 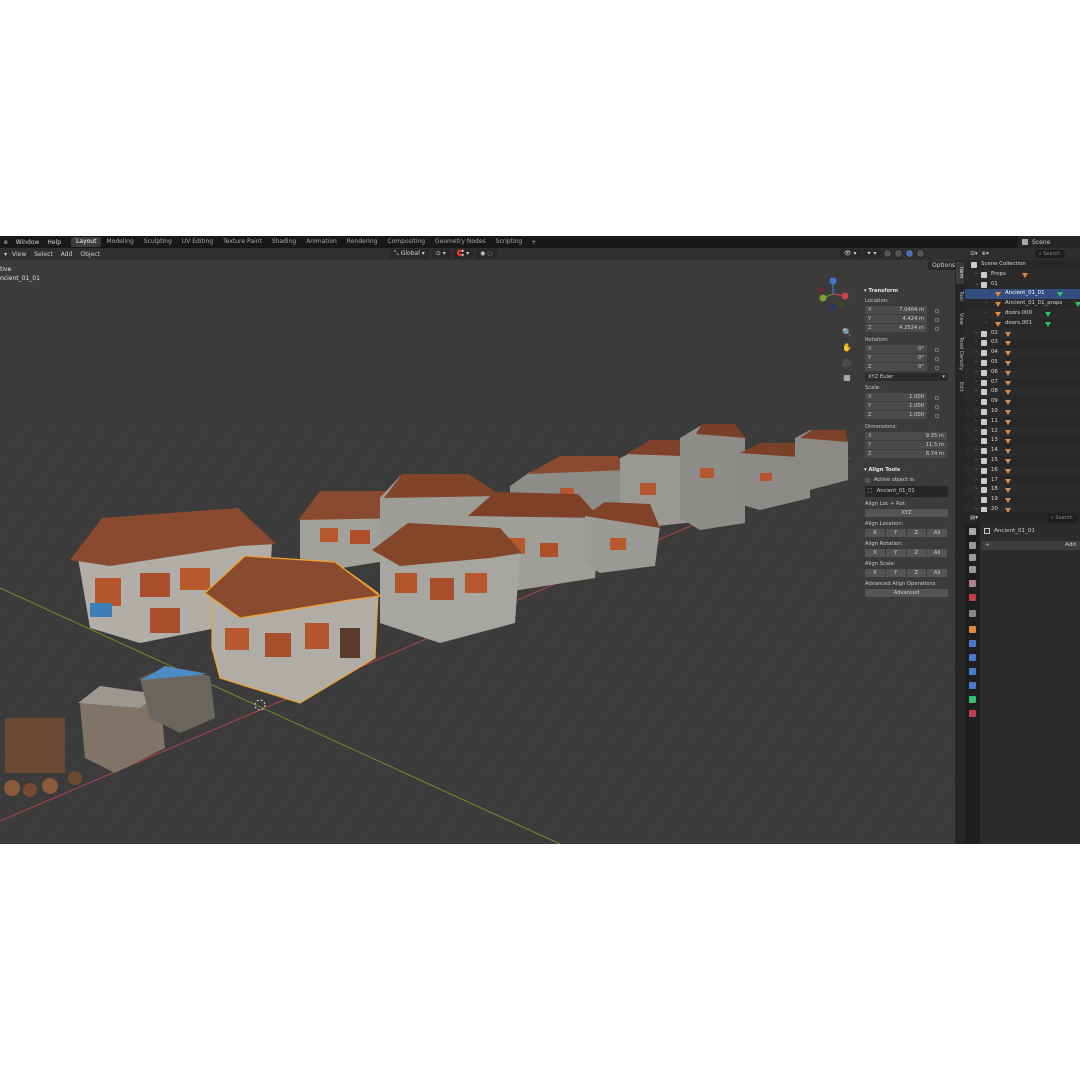 I want to click on tree-row-collection: › 04, so click(x=1022, y=353).